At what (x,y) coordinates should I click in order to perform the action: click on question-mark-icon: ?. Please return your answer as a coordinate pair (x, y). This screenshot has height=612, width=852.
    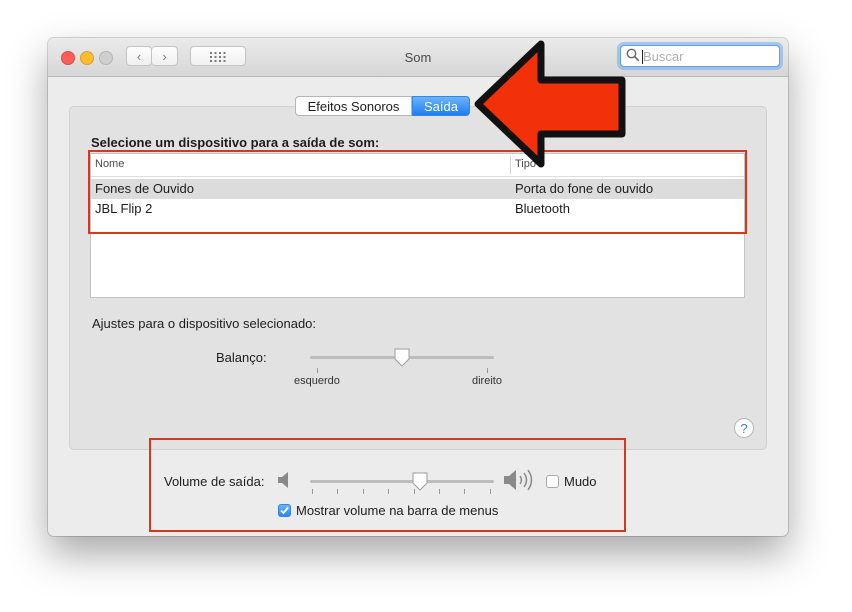
    Looking at the image, I should click on (744, 428).